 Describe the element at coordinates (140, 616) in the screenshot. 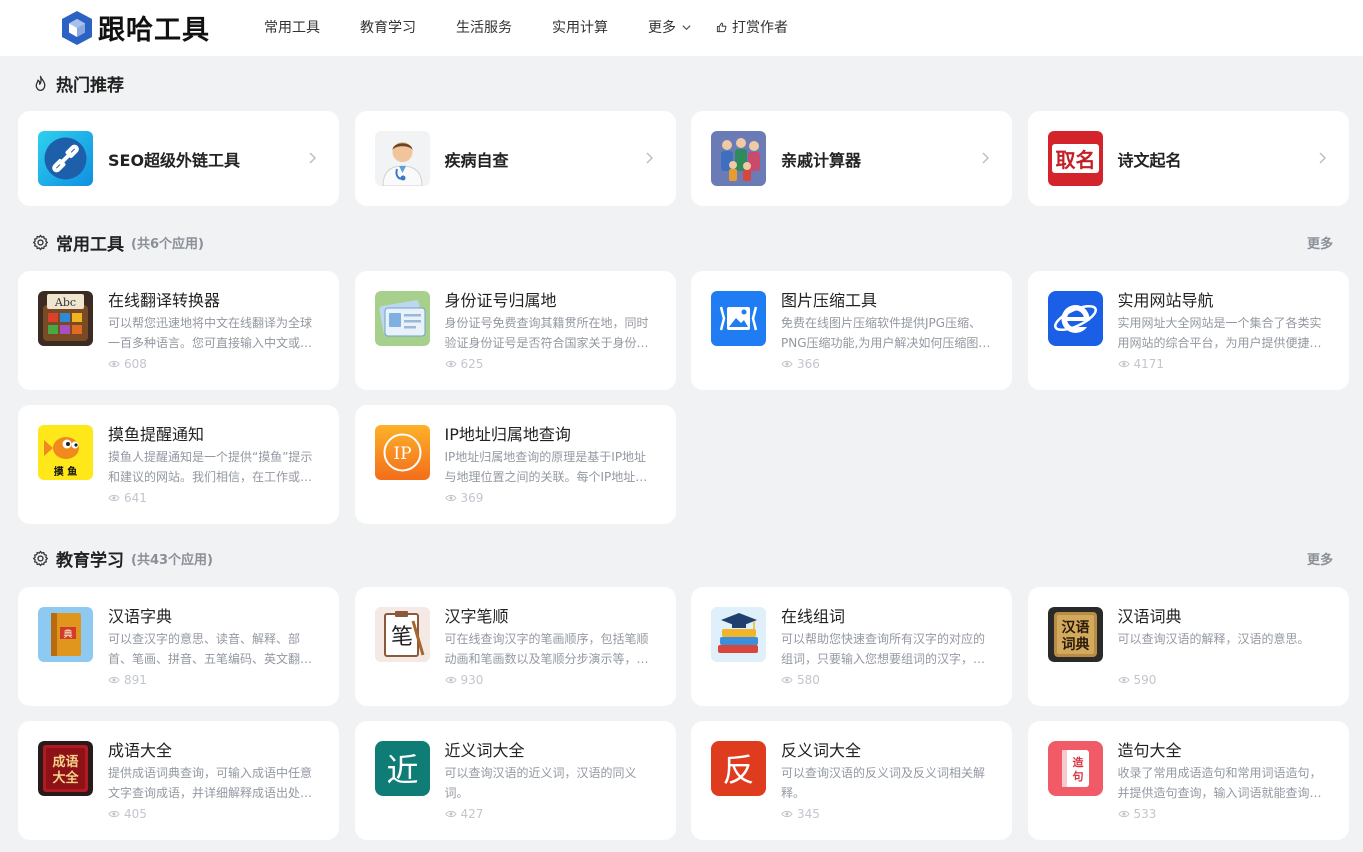

I see `tool-name: 汉语字典` at that location.